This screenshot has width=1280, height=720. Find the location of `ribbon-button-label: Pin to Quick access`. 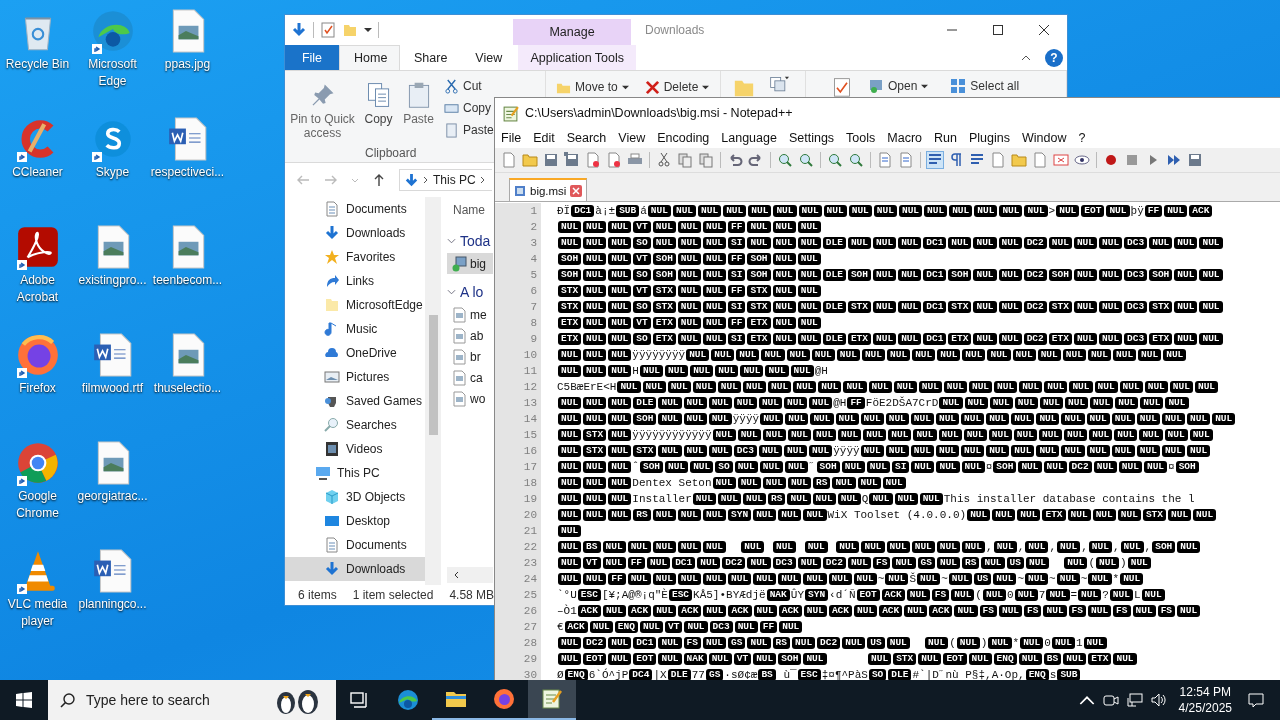

ribbon-button-label: Pin to Quick access is located at coordinates (322, 126).